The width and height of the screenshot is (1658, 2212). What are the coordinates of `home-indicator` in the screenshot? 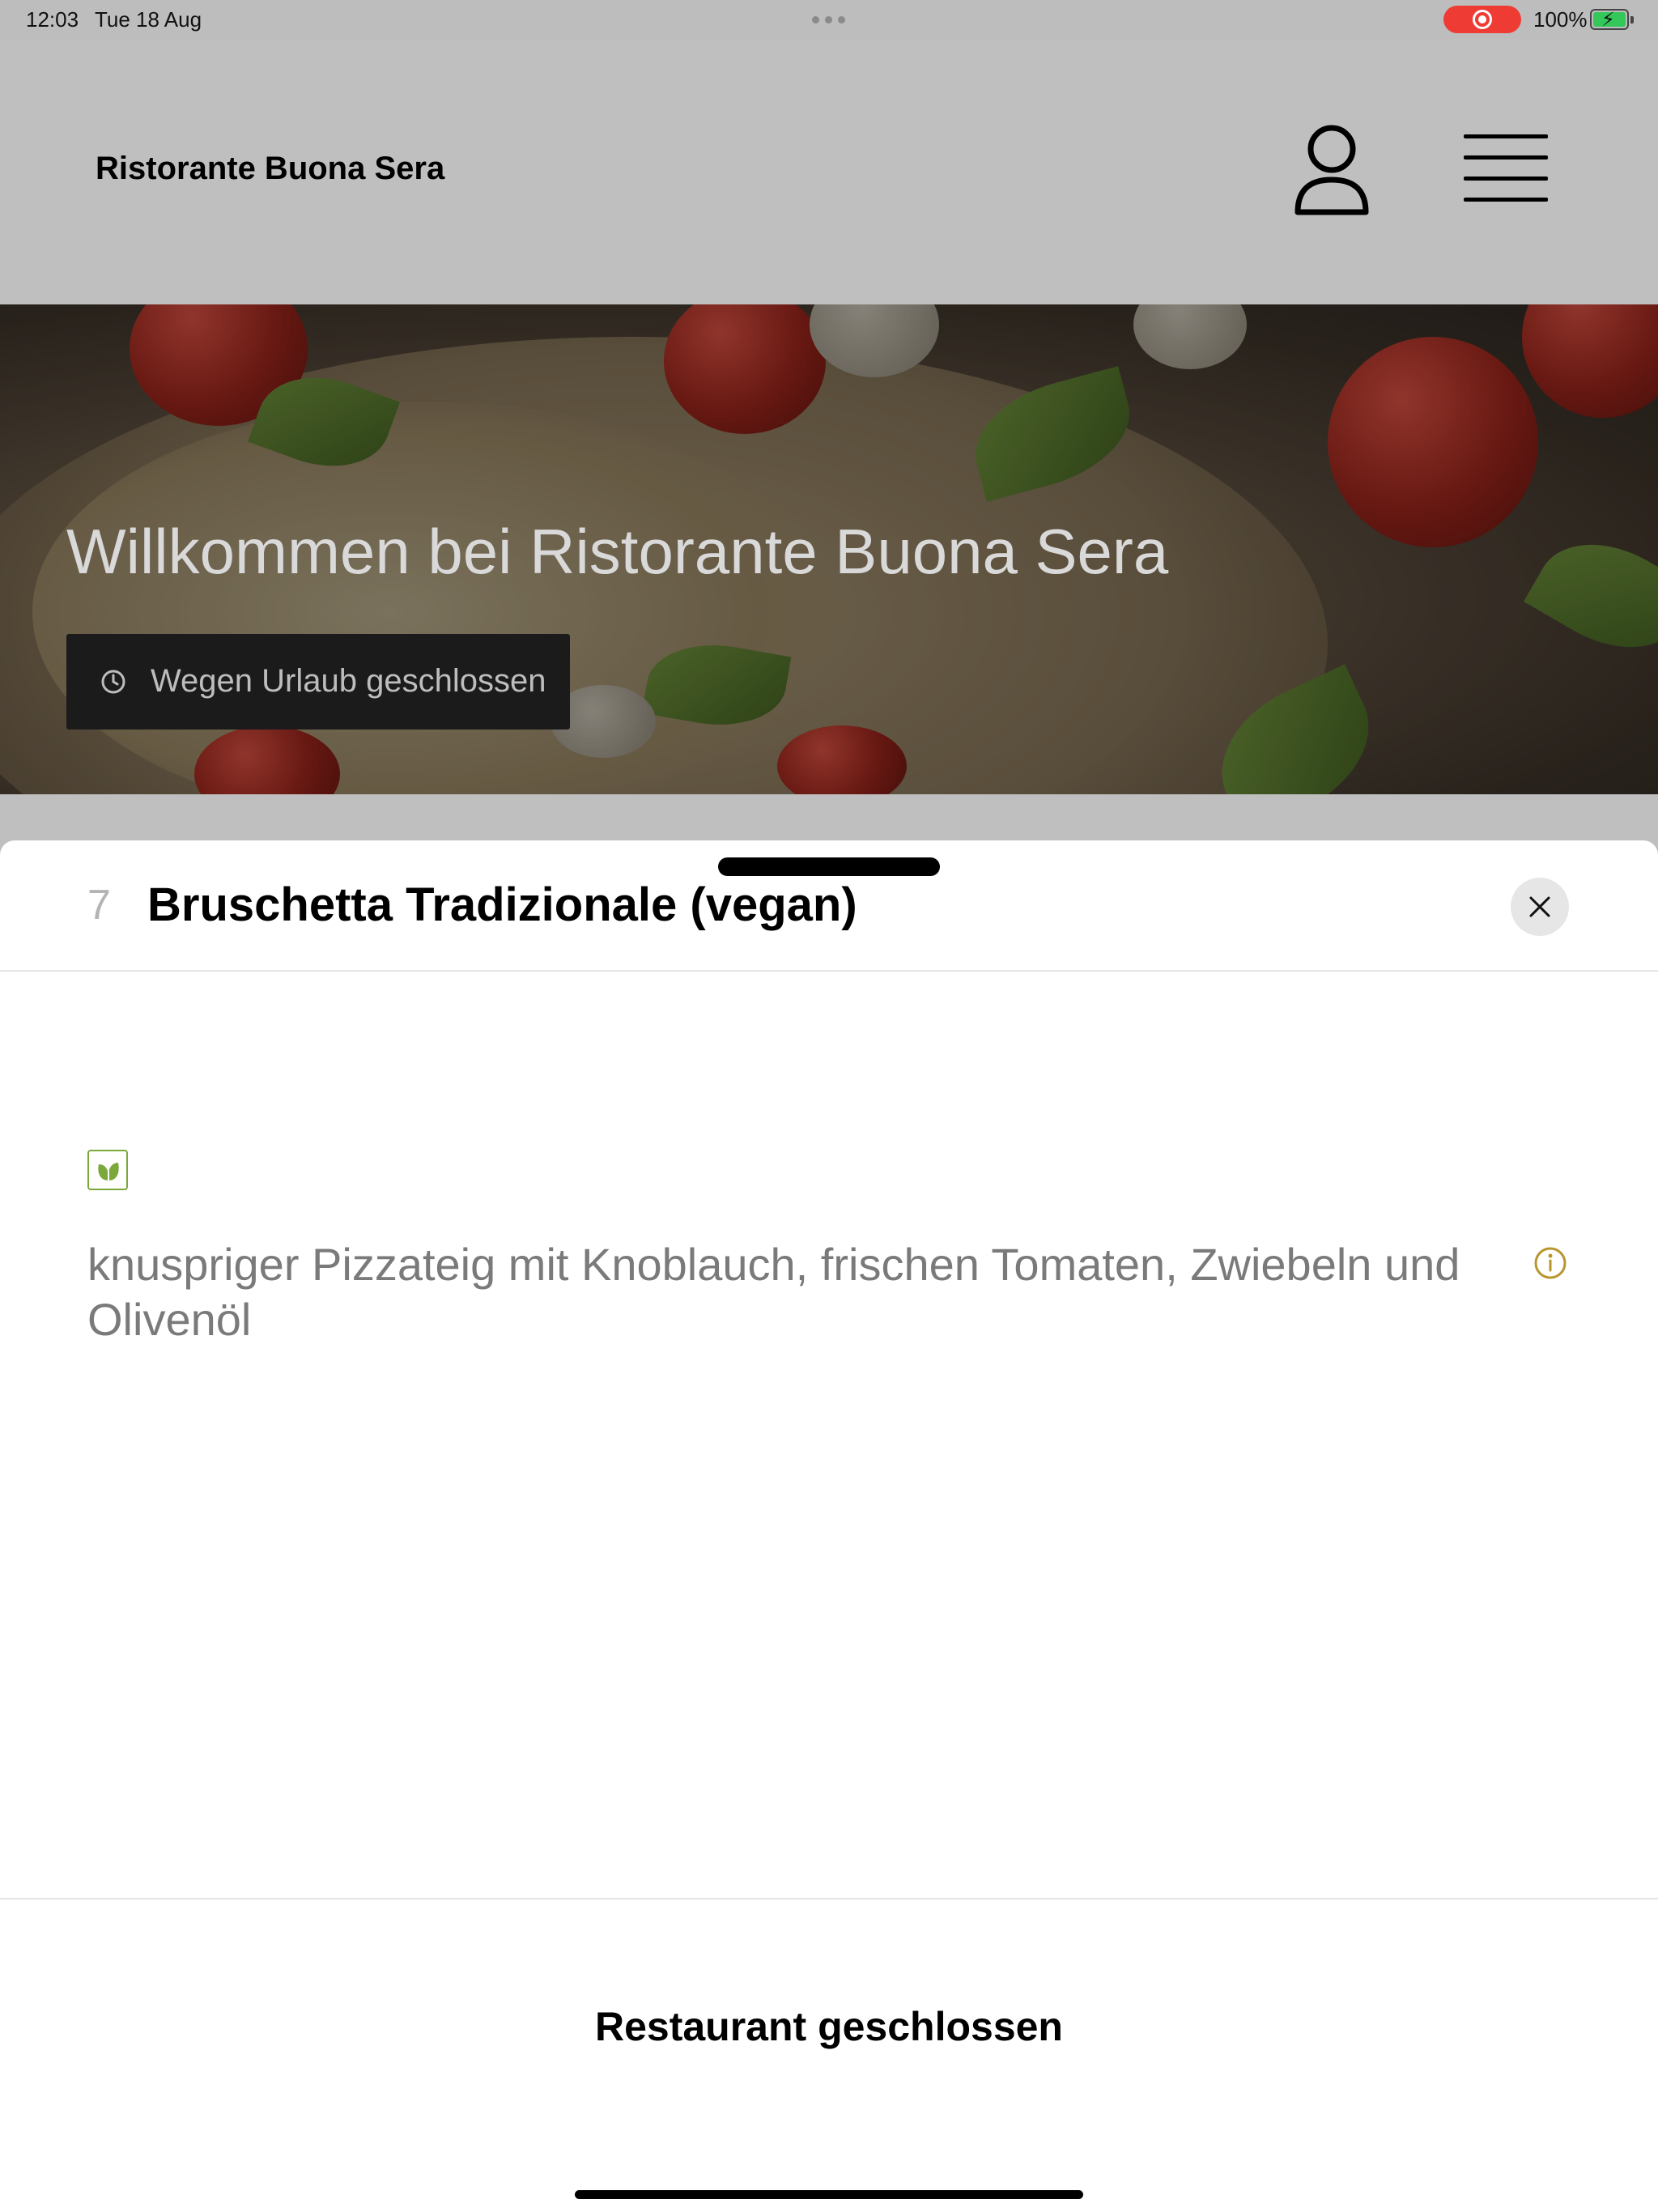 It's located at (829, 2195).